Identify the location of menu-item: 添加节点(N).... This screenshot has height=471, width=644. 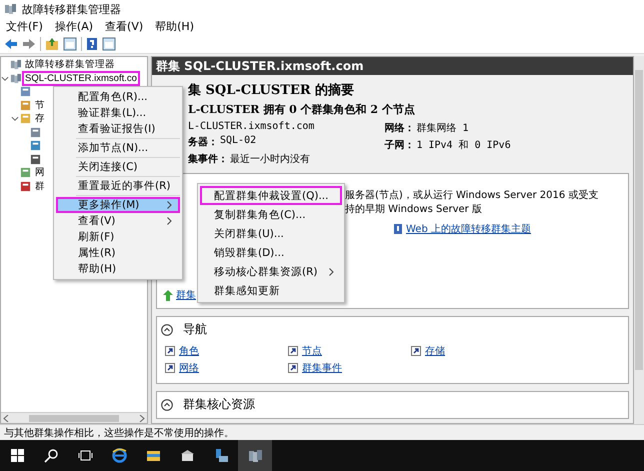
(118, 148).